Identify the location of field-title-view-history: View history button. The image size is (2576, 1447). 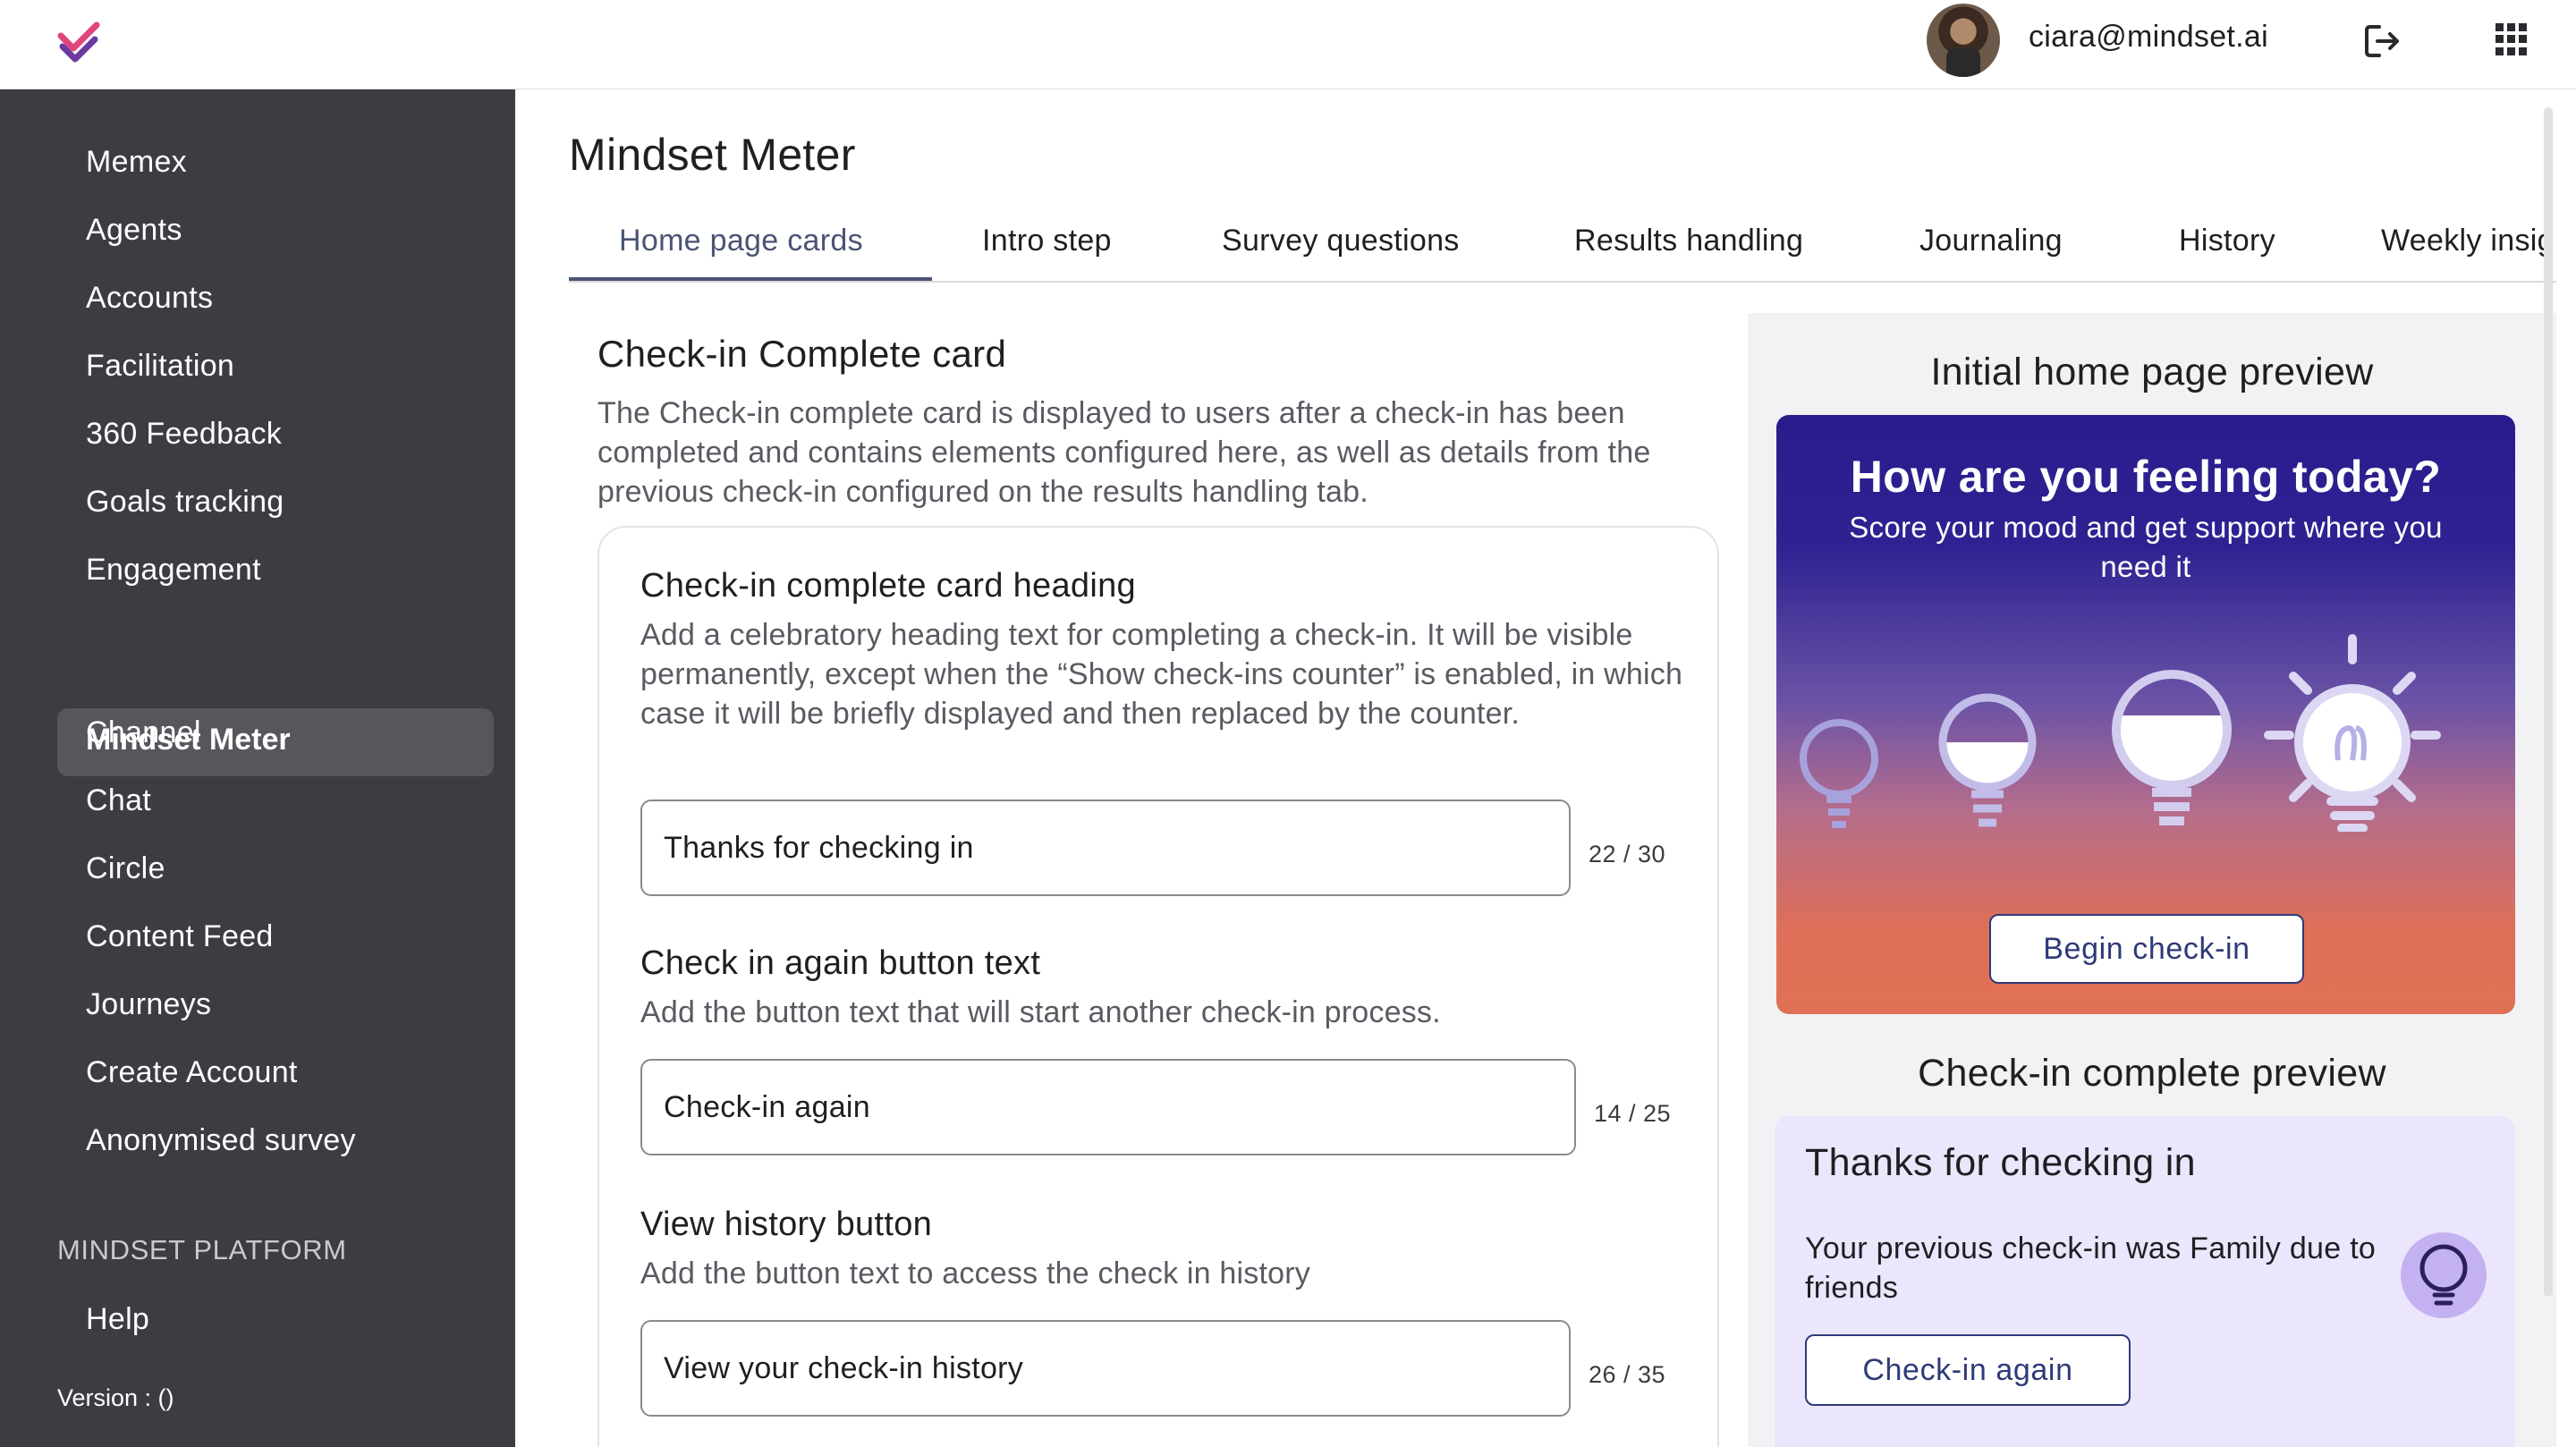
(786, 1224).